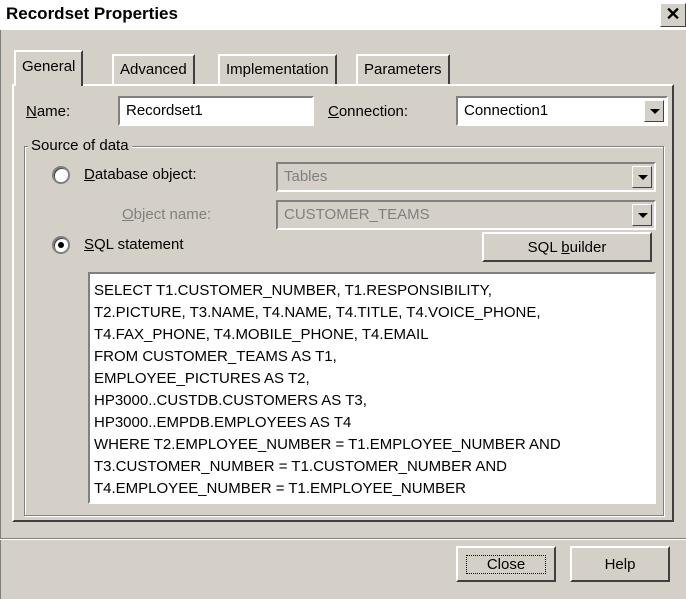 The width and height of the screenshot is (686, 599). I want to click on close-icon: ✕, so click(673, 15).